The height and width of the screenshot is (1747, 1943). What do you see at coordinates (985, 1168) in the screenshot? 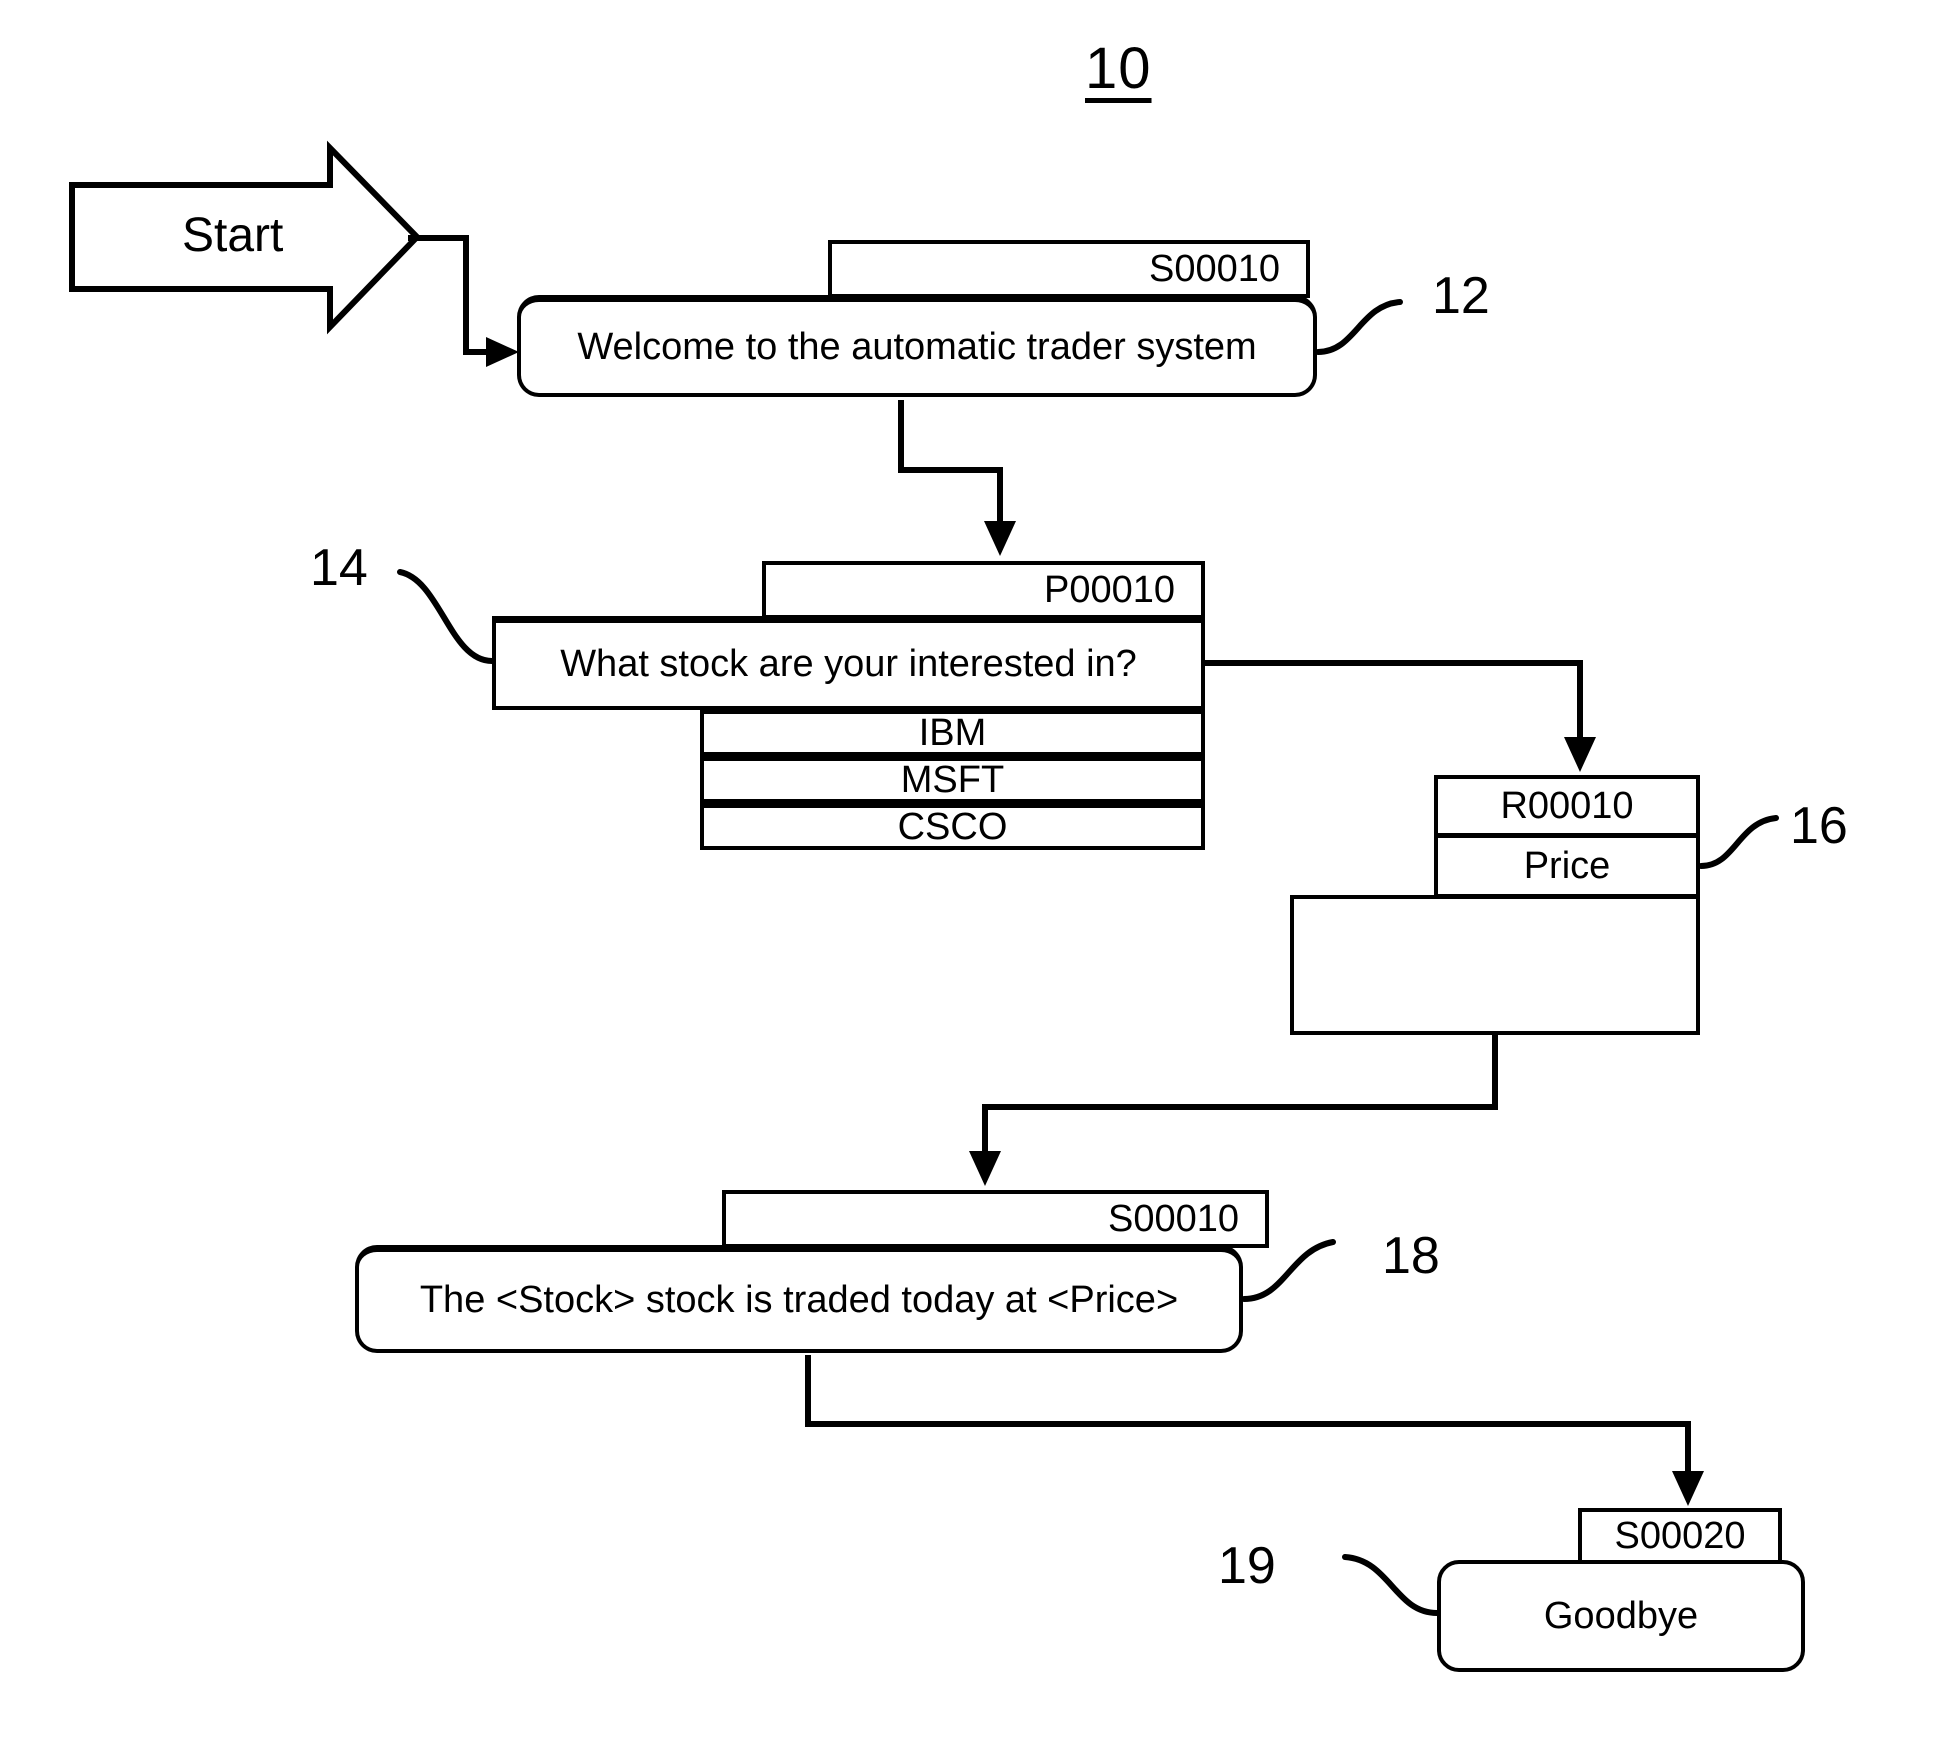
I see `arrowhead-recognition-to-result` at bounding box center [985, 1168].